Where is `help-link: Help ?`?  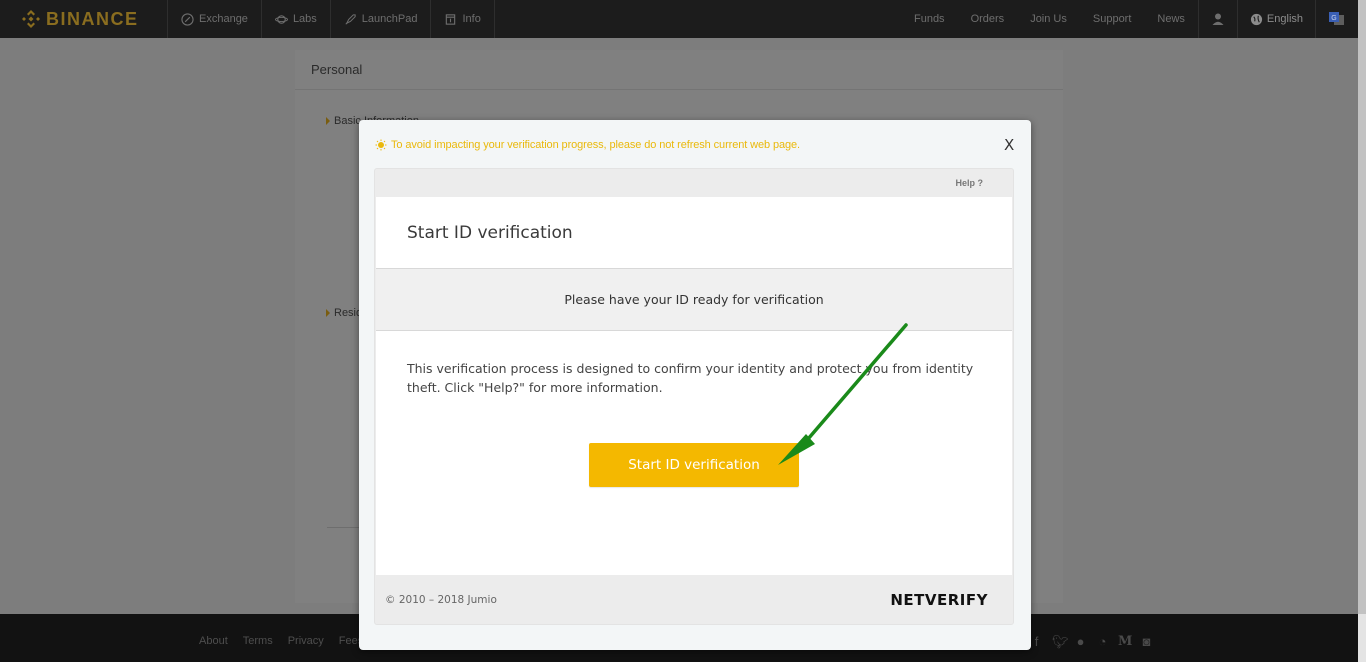 help-link: Help ? is located at coordinates (969, 183).